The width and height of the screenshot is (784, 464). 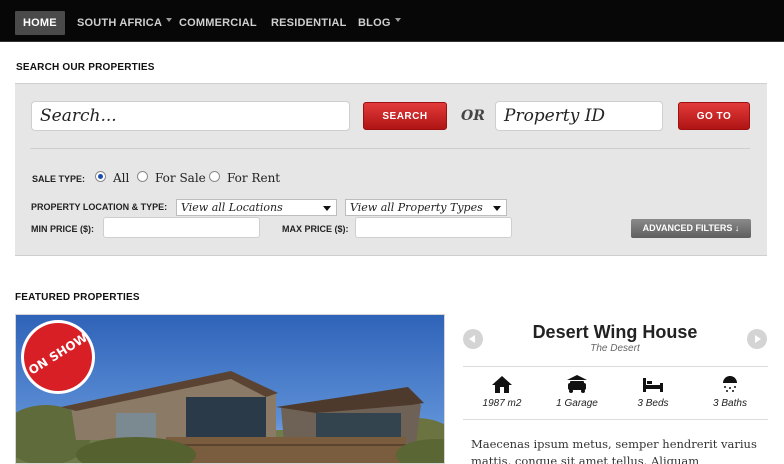 I want to click on location-select: View all Locations, so click(x=256, y=207).